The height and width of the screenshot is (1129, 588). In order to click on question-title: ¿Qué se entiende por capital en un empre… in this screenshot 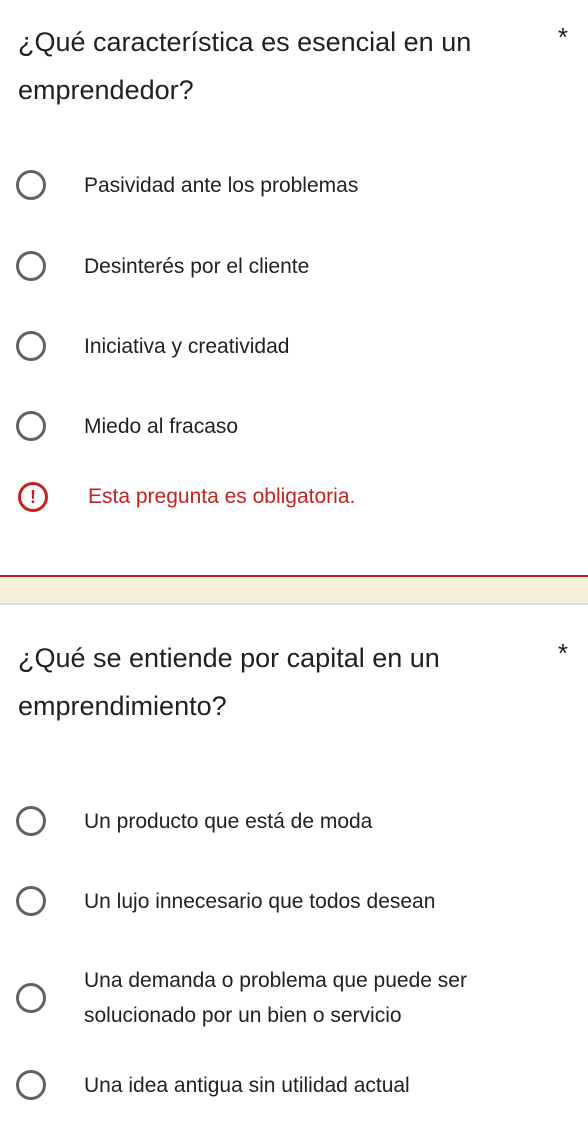, I will do `click(229, 682)`.